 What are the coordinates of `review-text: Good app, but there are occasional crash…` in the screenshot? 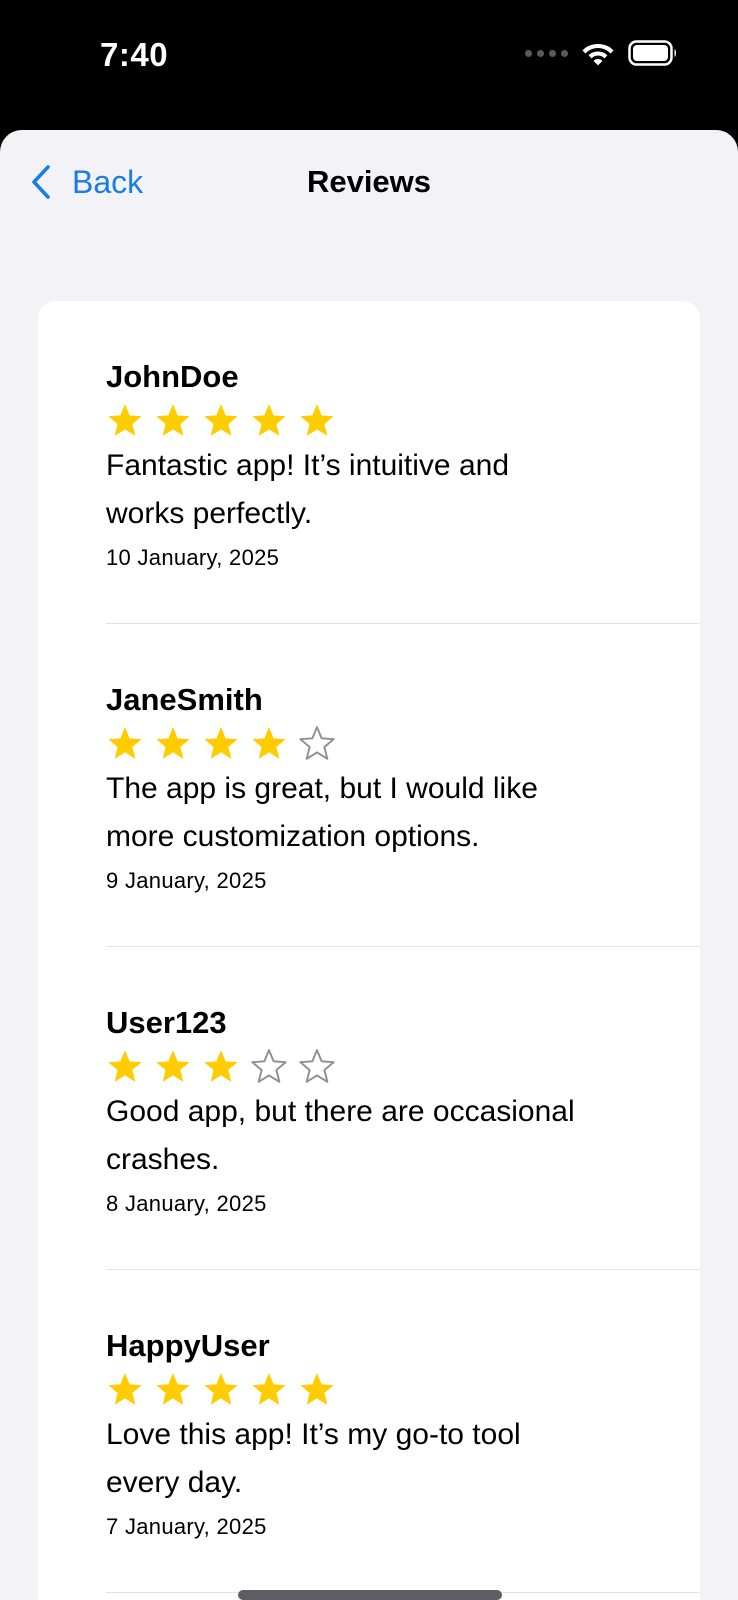 It's located at (340, 1135).